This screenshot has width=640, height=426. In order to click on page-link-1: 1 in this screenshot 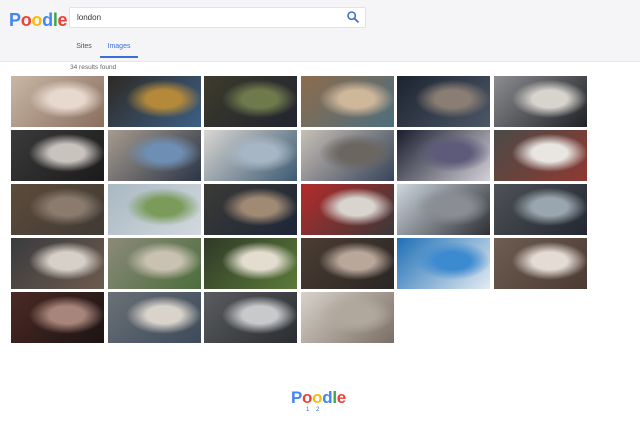, I will do `click(307, 410)`.